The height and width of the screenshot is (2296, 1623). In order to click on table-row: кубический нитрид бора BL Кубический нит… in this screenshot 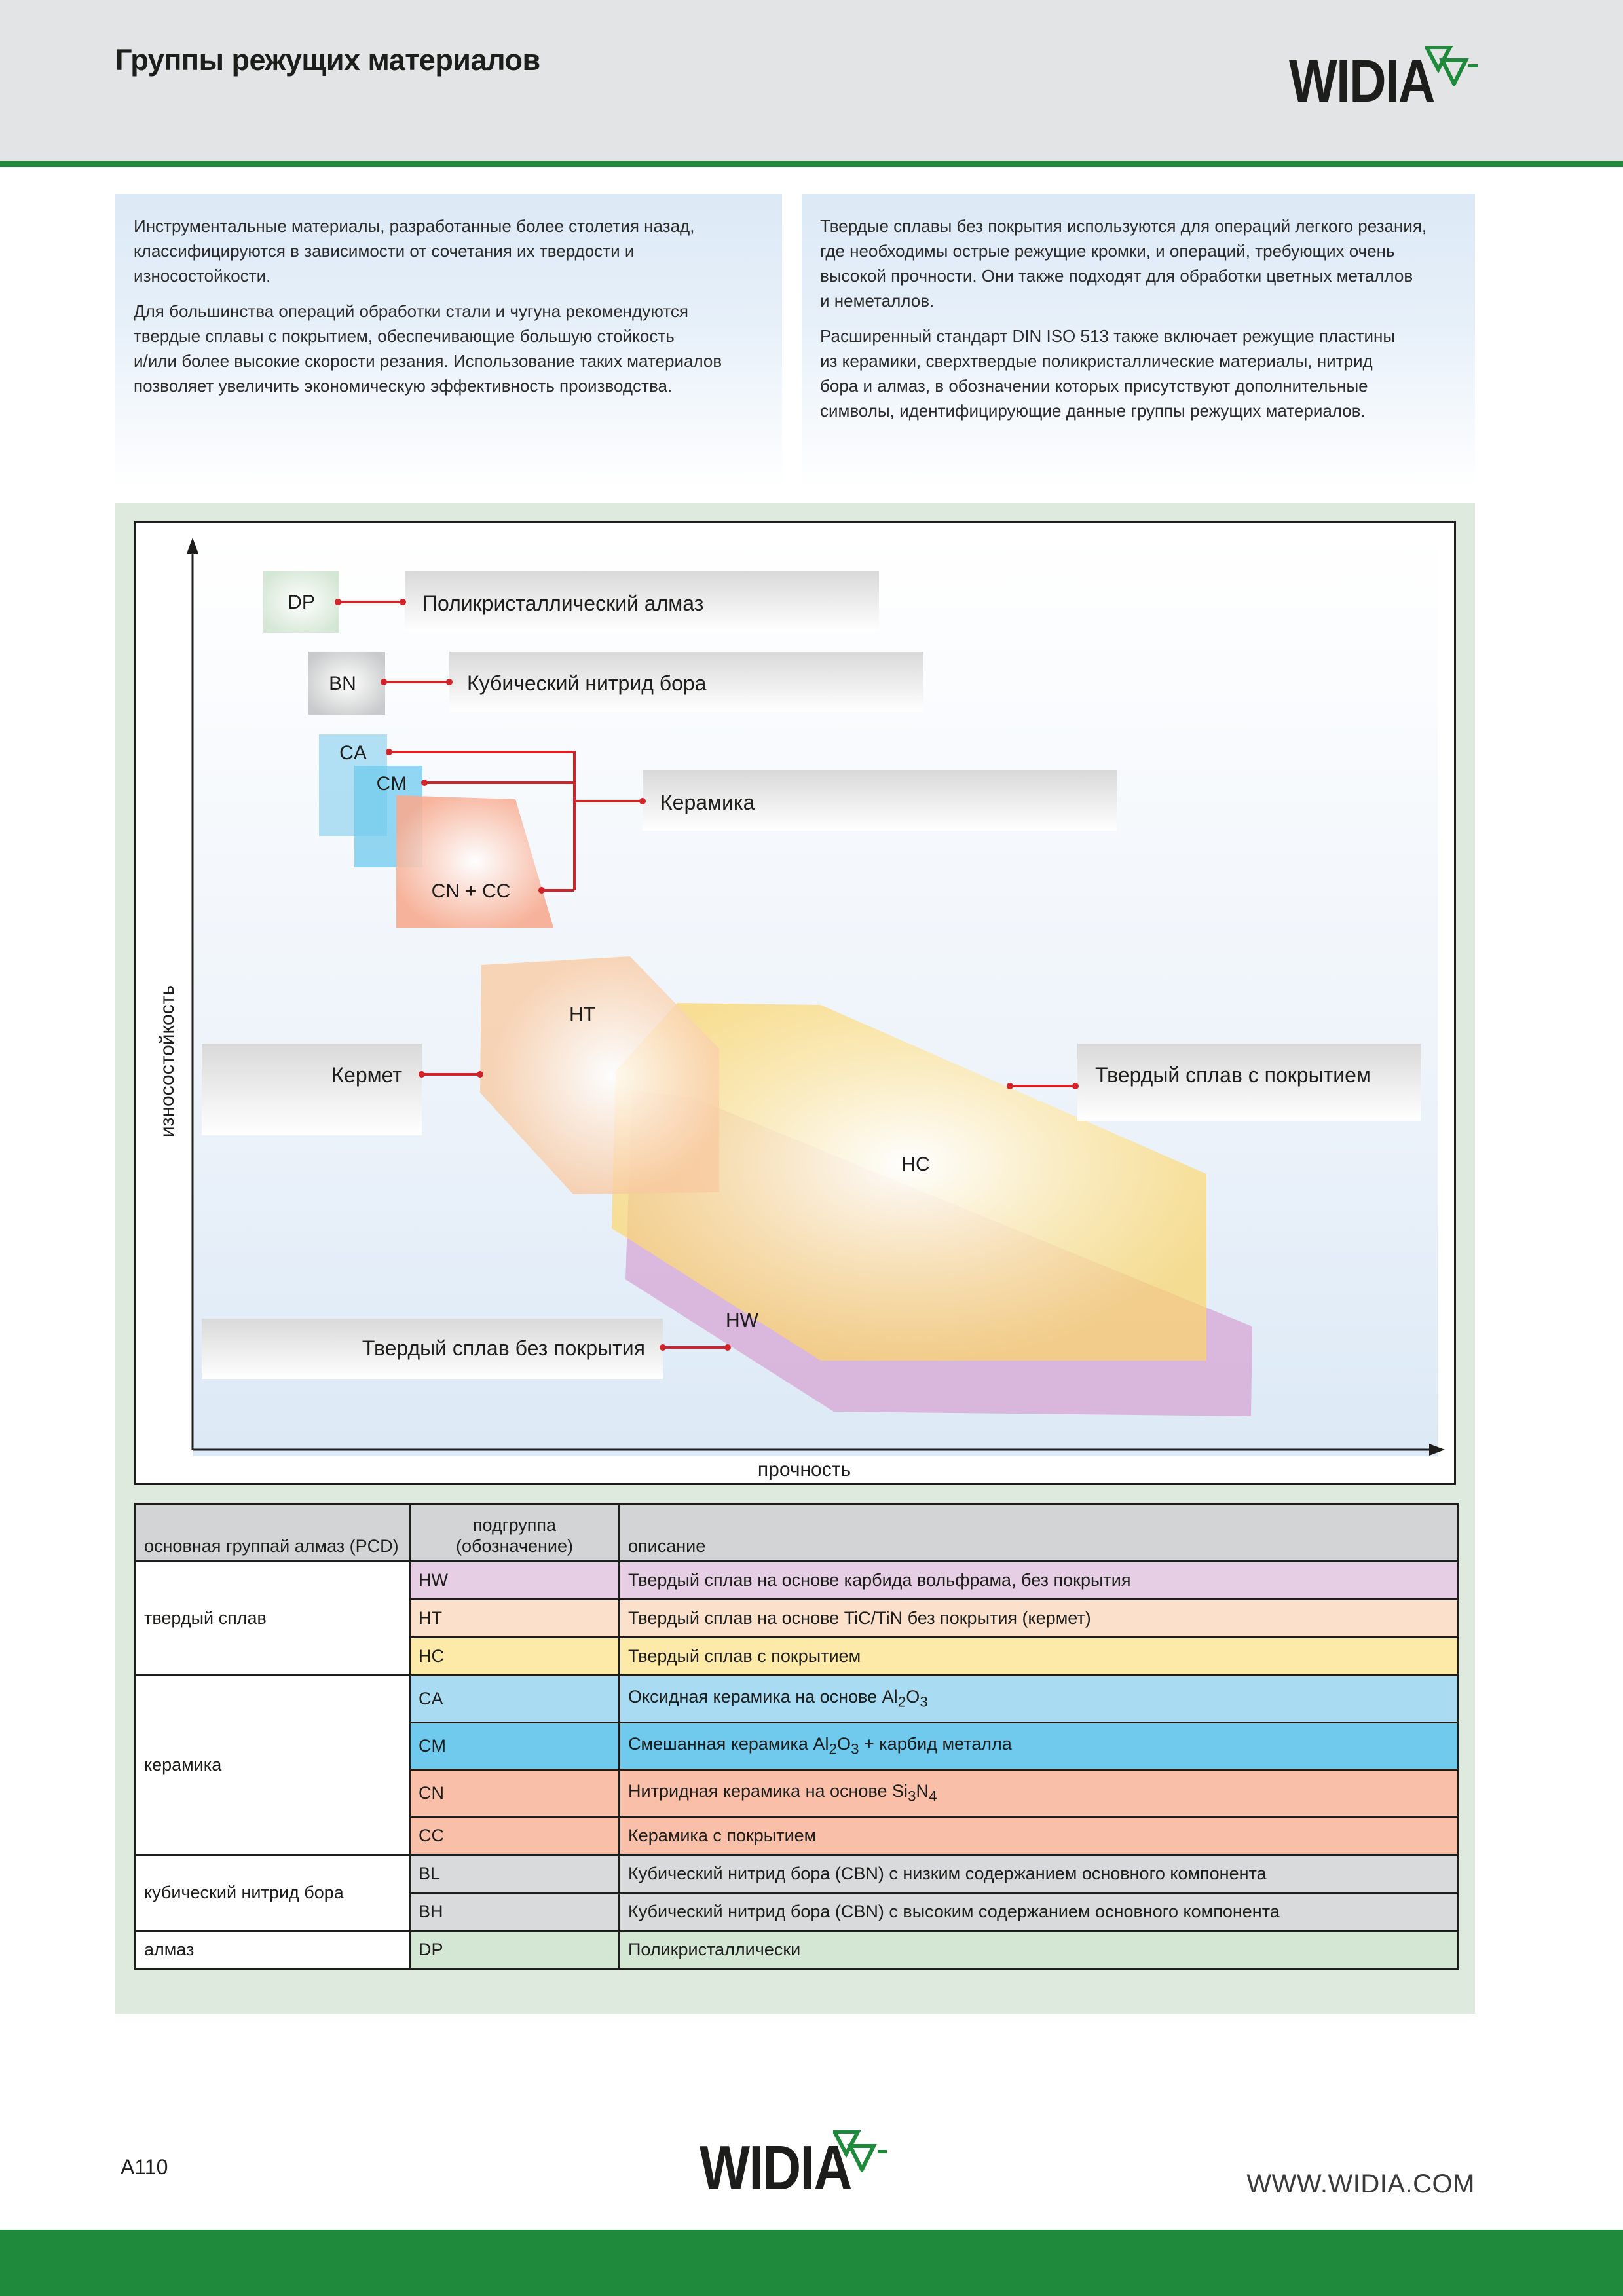, I will do `click(796, 1893)`.